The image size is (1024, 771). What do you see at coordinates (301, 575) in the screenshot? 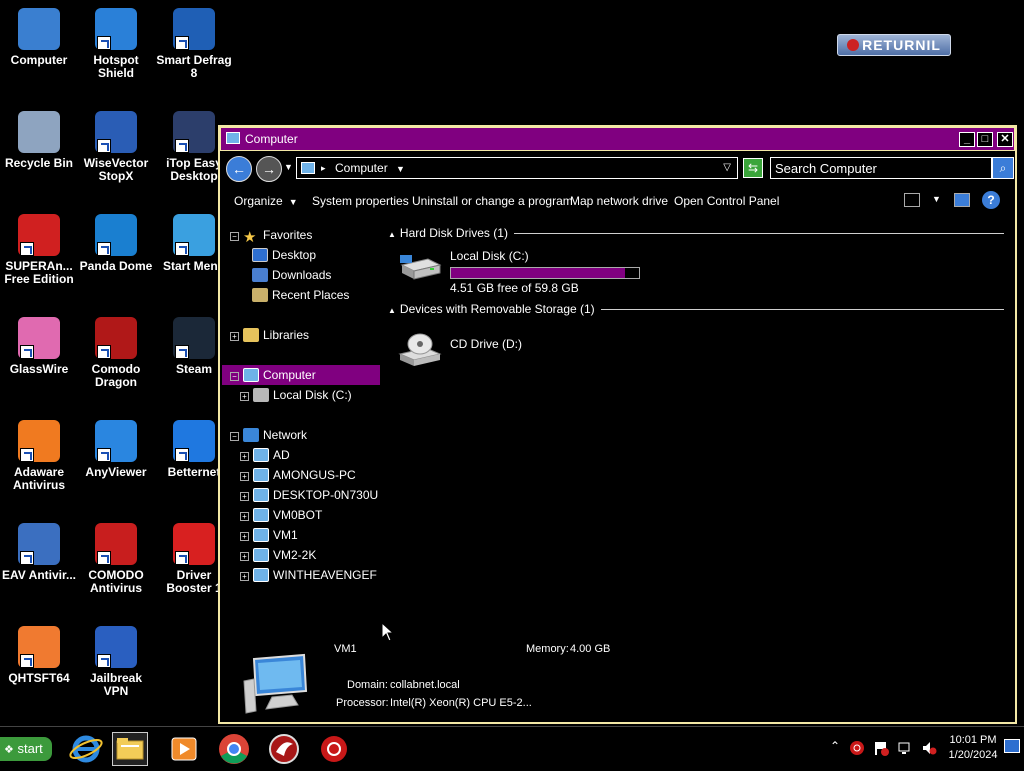
I see `nav-network-computer: + WINTHEAVENGEF` at bounding box center [301, 575].